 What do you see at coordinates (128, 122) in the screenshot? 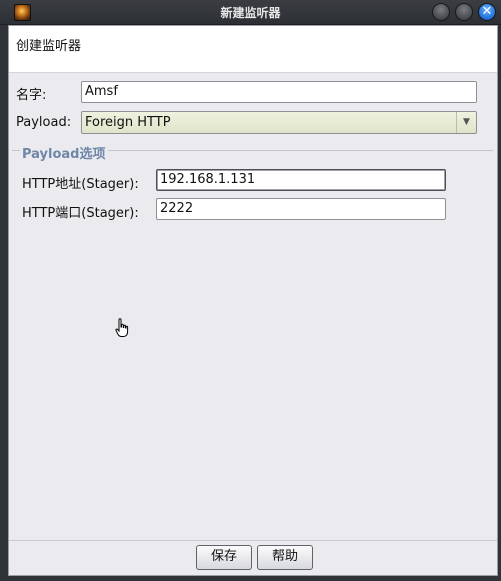
I see `payload-selected-value: Foreign HTTP` at bounding box center [128, 122].